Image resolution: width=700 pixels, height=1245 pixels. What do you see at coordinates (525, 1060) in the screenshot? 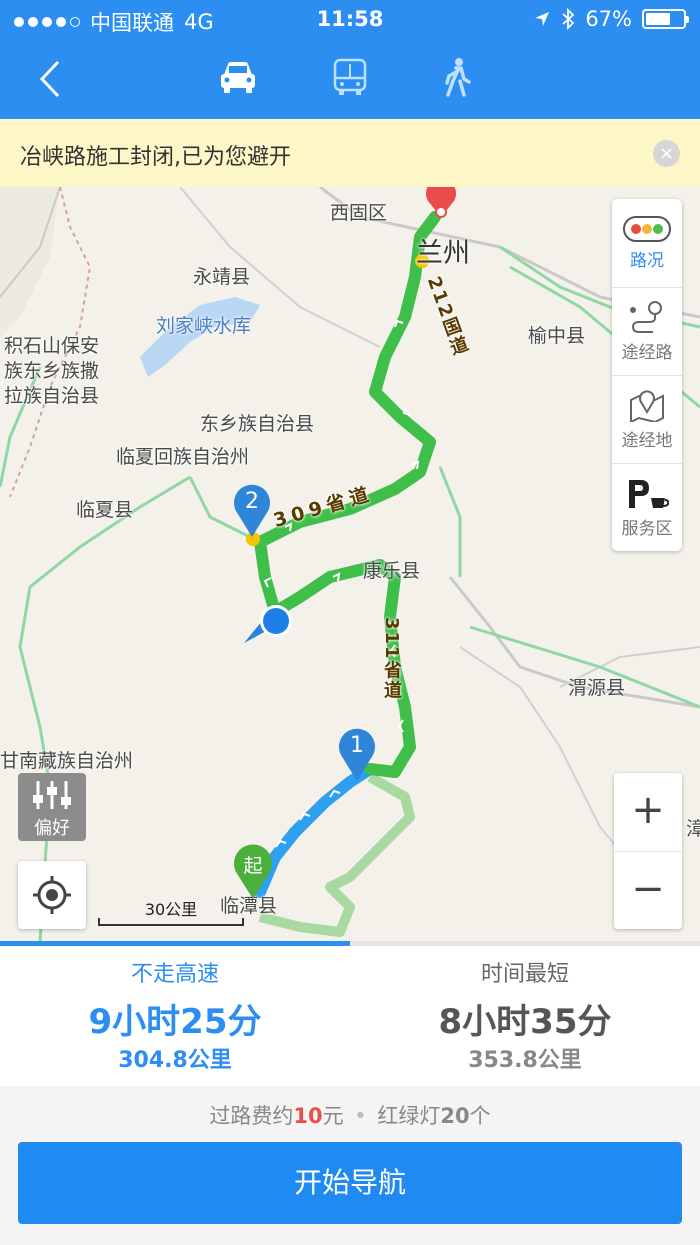
I see `route-2-distance: 353.8公里` at bounding box center [525, 1060].